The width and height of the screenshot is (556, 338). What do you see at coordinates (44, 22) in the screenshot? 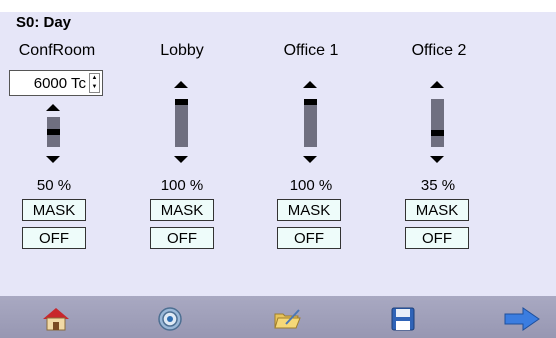
I see `page-title: S0: Day` at bounding box center [44, 22].